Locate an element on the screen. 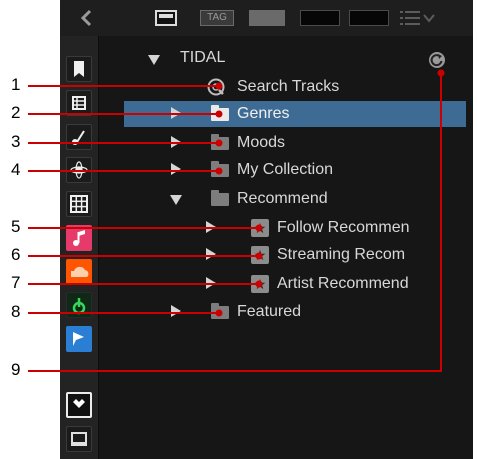  callout-number-8: 8 is located at coordinates (16, 311).